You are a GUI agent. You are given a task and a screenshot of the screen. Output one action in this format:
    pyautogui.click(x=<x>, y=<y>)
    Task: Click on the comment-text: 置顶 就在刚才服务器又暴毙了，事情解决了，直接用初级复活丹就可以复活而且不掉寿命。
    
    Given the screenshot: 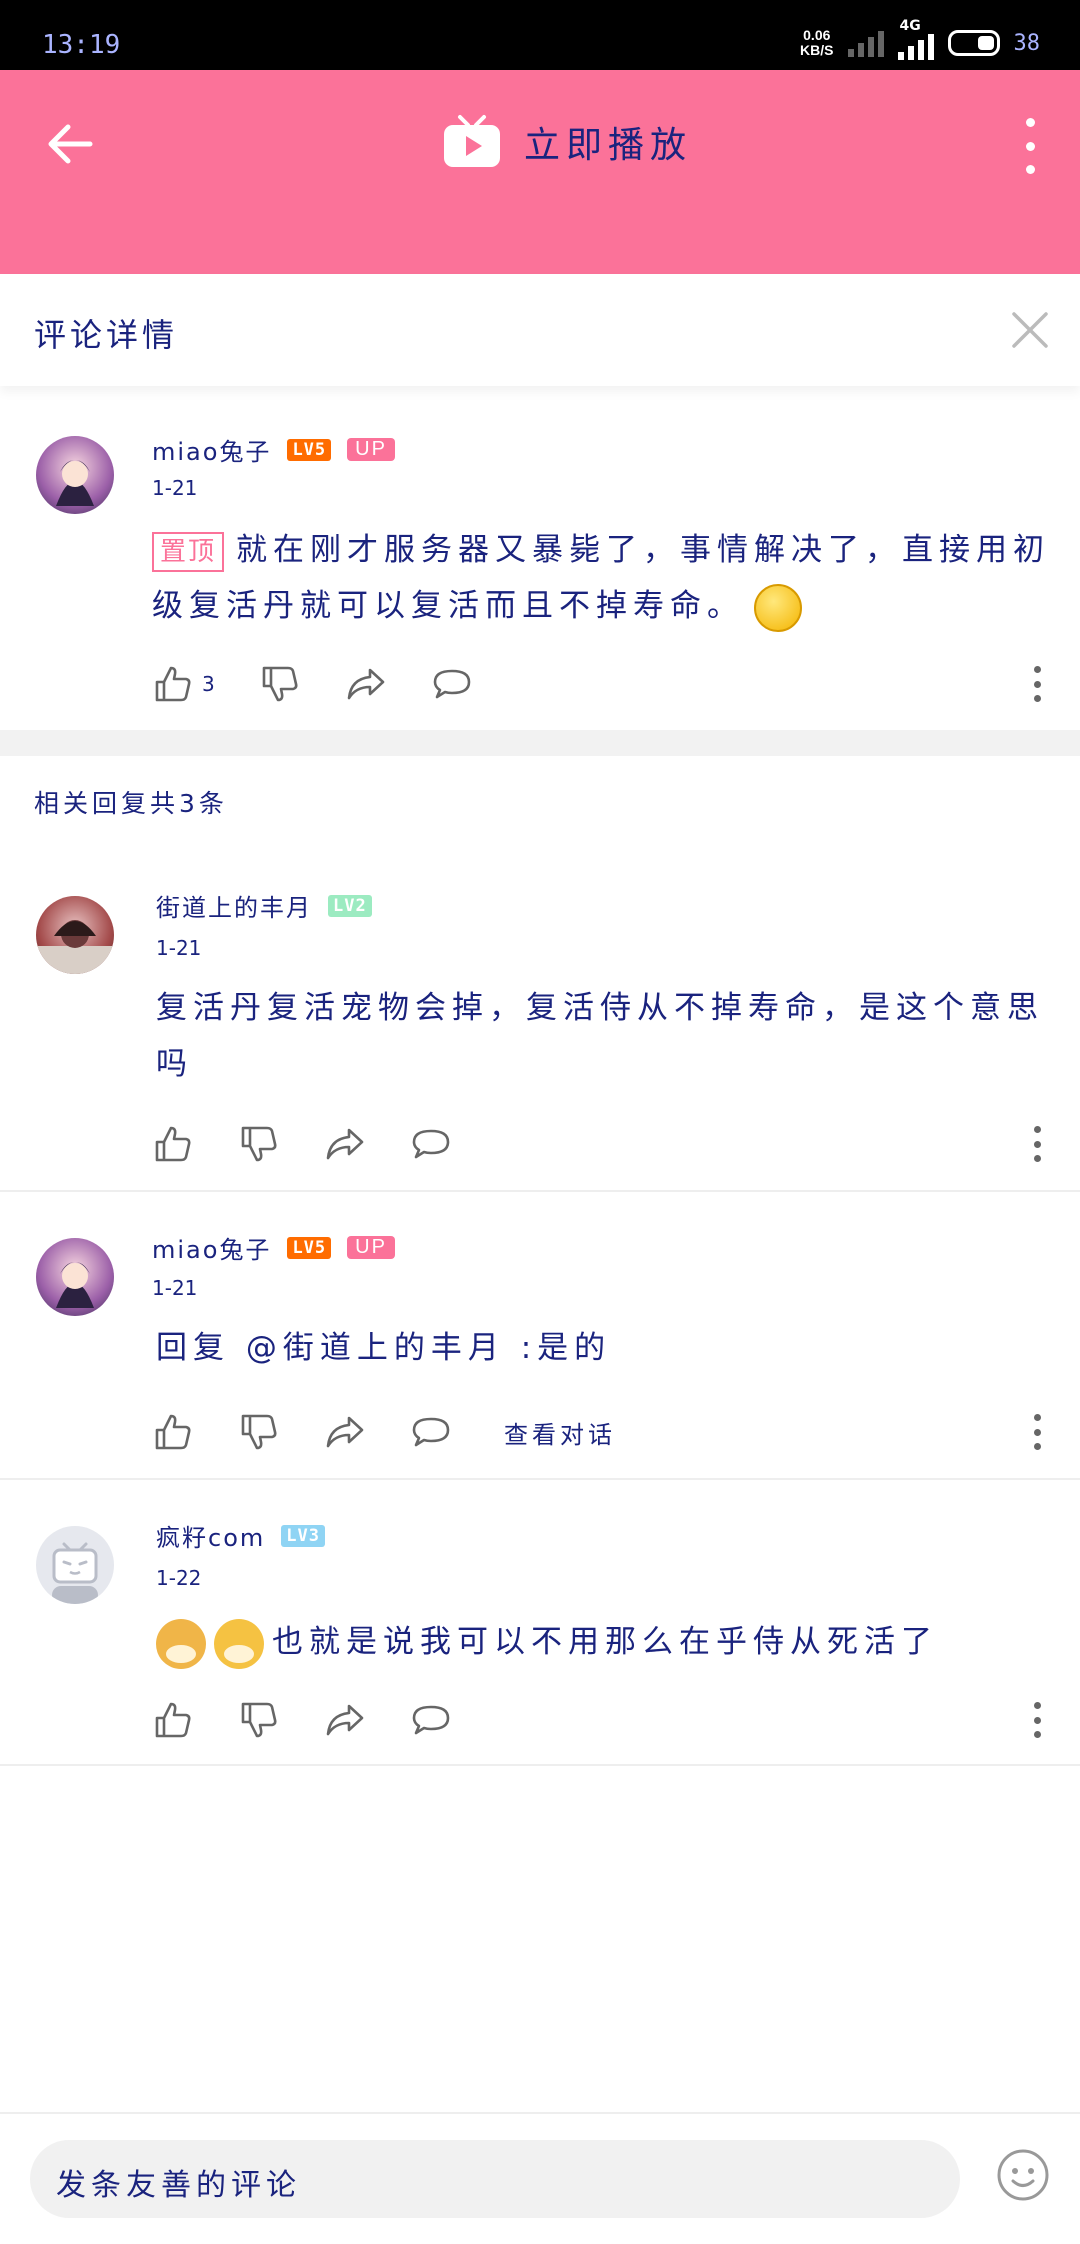 What is the action you would take?
    pyautogui.click(x=602, y=578)
    